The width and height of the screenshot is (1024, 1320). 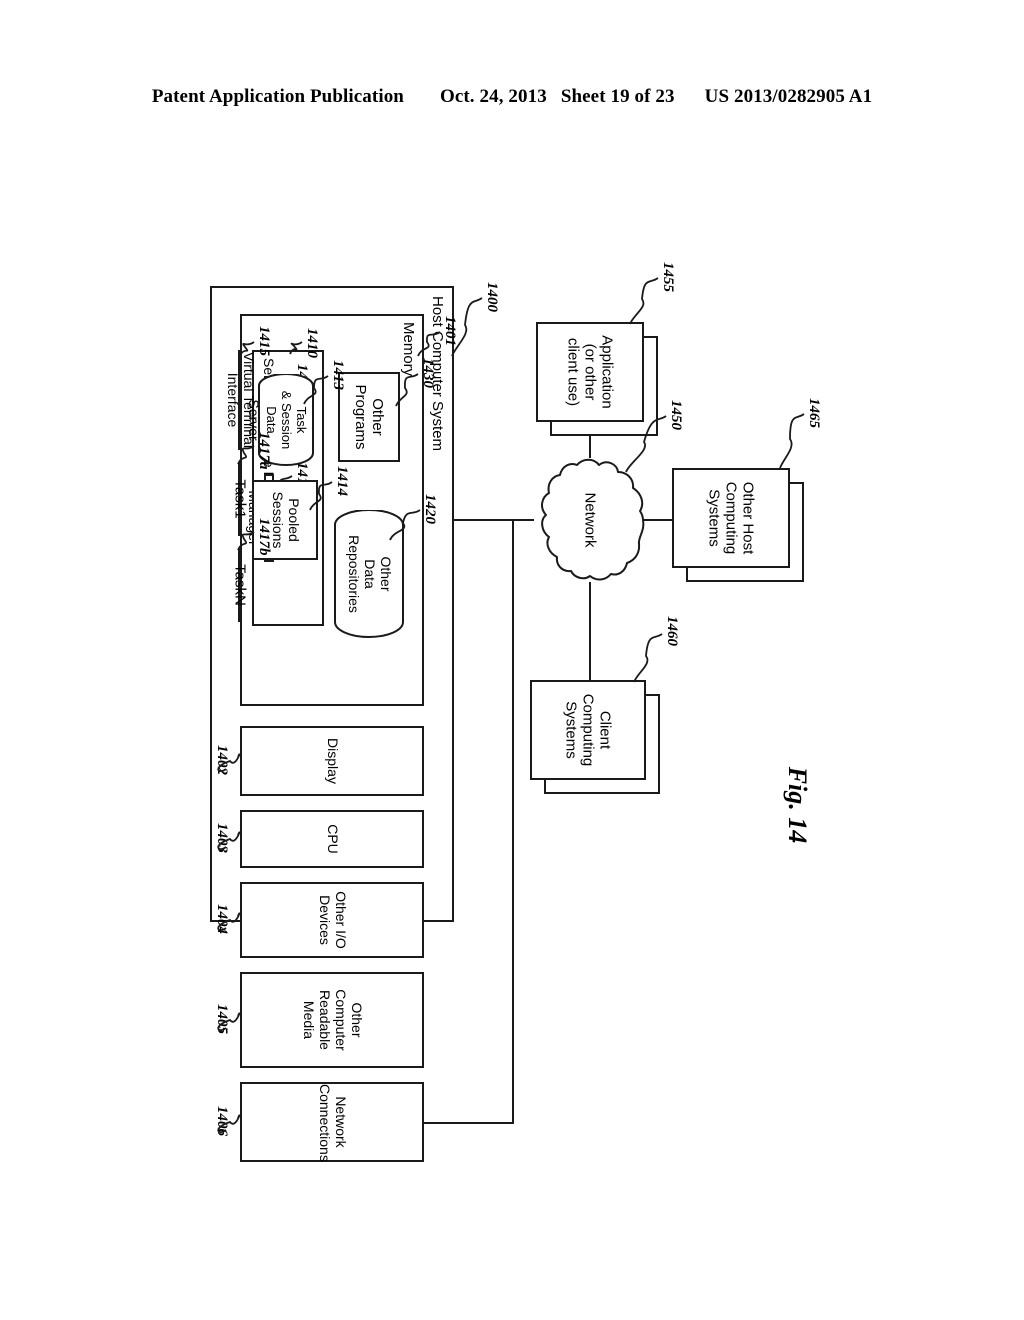 What do you see at coordinates (369, 417) in the screenshot?
I see `other-programs-label: Other Programs` at bounding box center [369, 417].